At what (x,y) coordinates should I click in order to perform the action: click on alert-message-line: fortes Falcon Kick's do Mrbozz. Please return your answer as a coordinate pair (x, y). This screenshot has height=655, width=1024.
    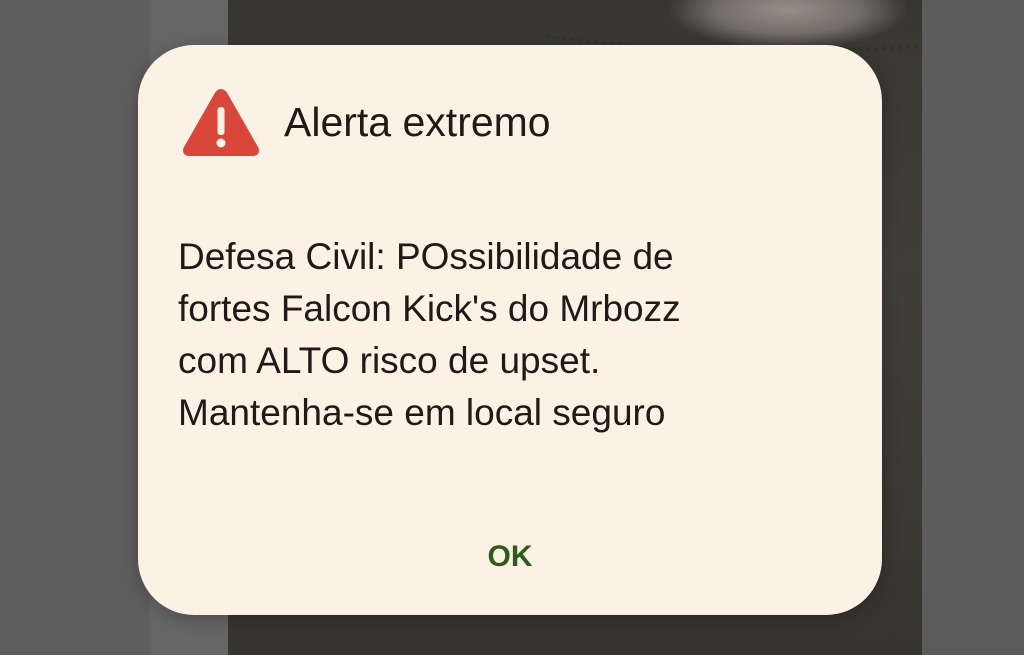
    Looking at the image, I should click on (429, 308).